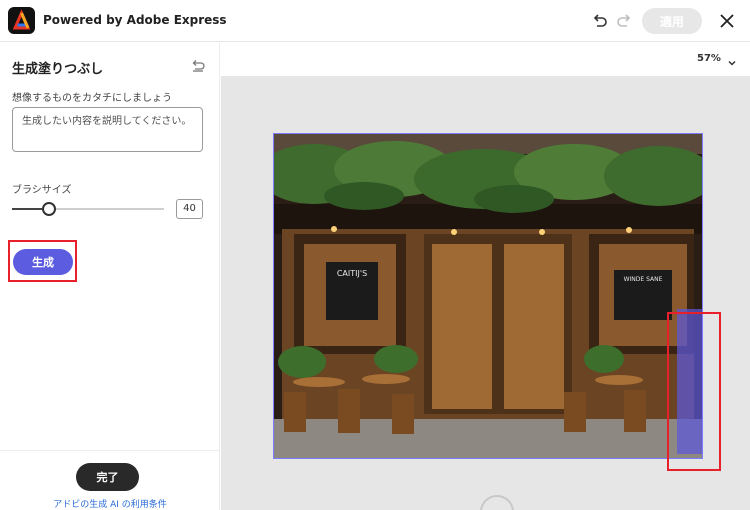  Describe the element at coordinates (58, 69) in the screenshot. I see `panel-title: 生成塗りつぶし` at that location.